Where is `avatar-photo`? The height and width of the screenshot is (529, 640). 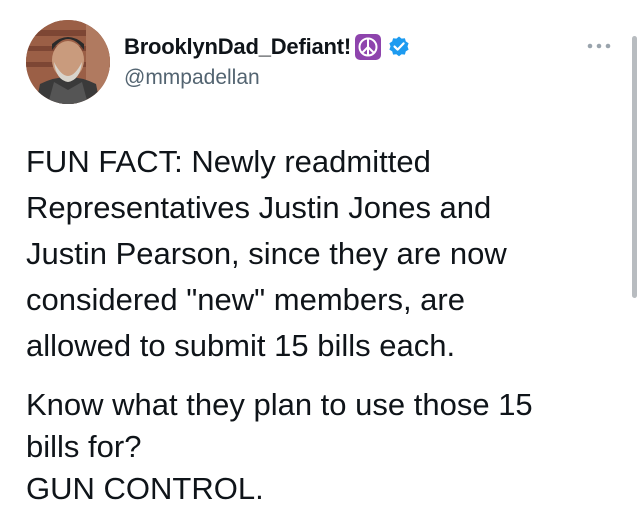
avatar-photo is located at coordinates (68, 62).